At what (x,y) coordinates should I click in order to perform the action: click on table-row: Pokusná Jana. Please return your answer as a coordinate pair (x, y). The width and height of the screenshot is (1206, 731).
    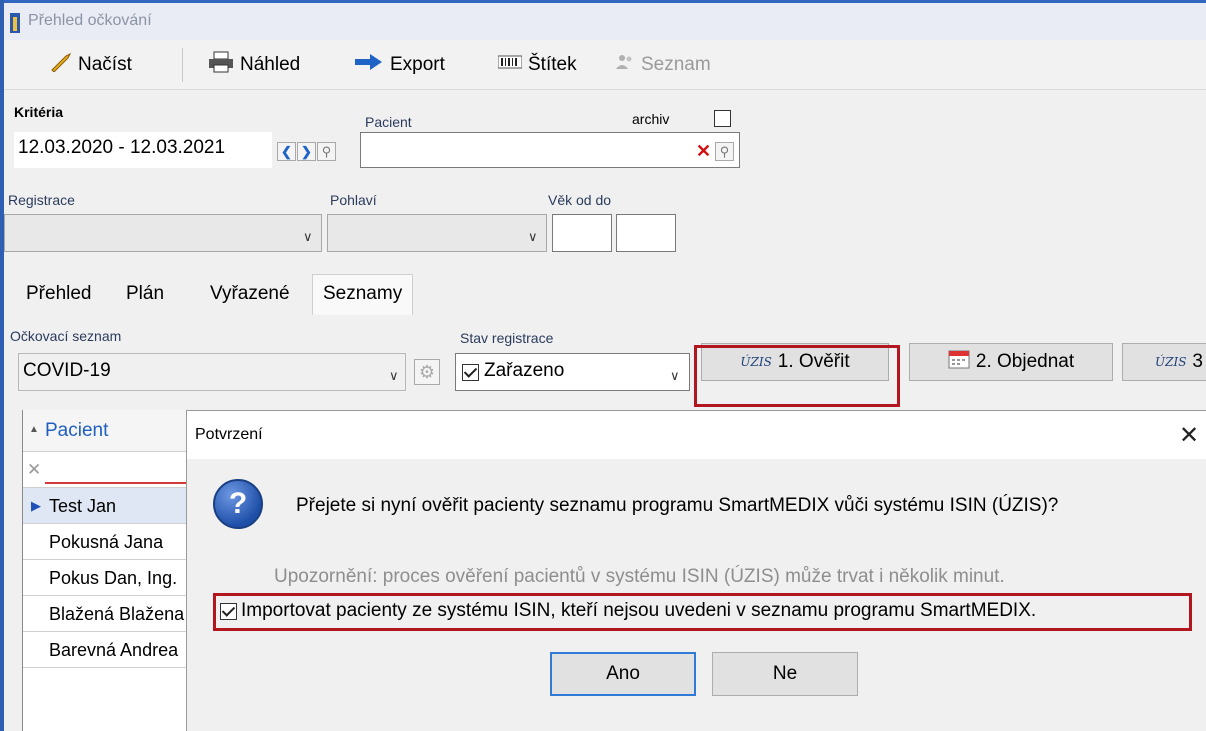
    Looking at the image, I should click on (110, 542).